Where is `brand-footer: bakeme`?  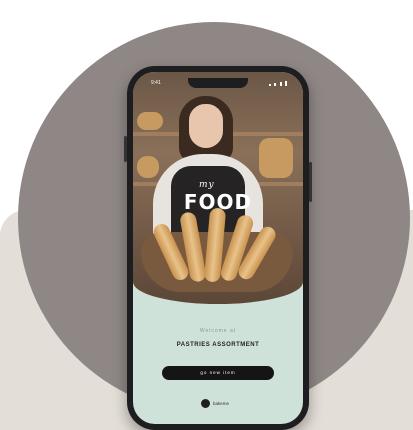 brand-footer: bakeme is located at coordinates (215, 403).